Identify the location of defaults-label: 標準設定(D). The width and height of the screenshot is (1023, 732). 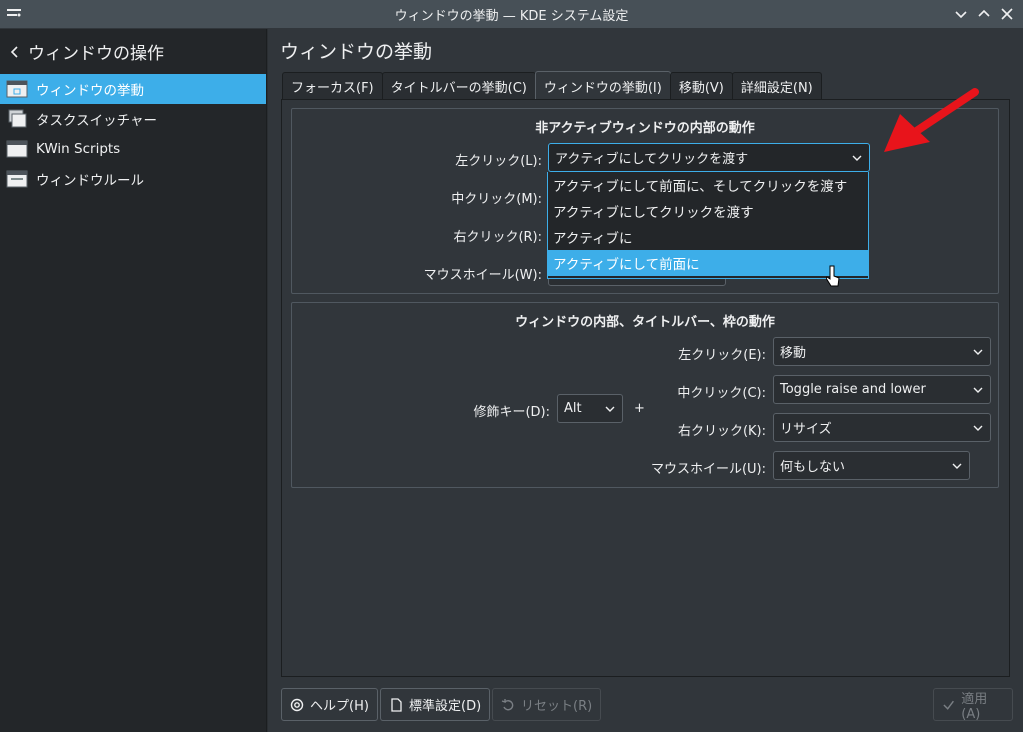
(445, 706).